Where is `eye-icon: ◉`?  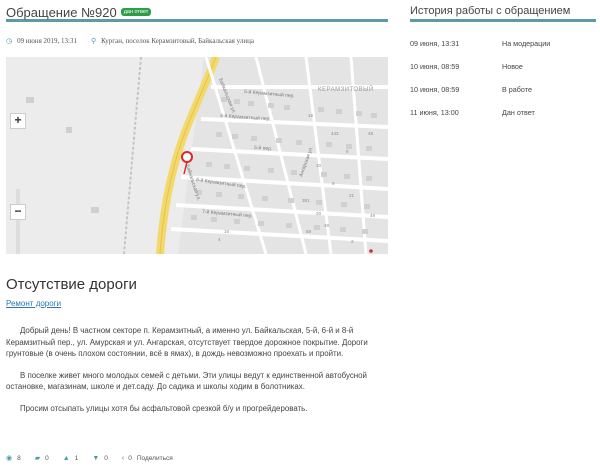
eye-icon: ◉ is located at coordinates (9, 458).